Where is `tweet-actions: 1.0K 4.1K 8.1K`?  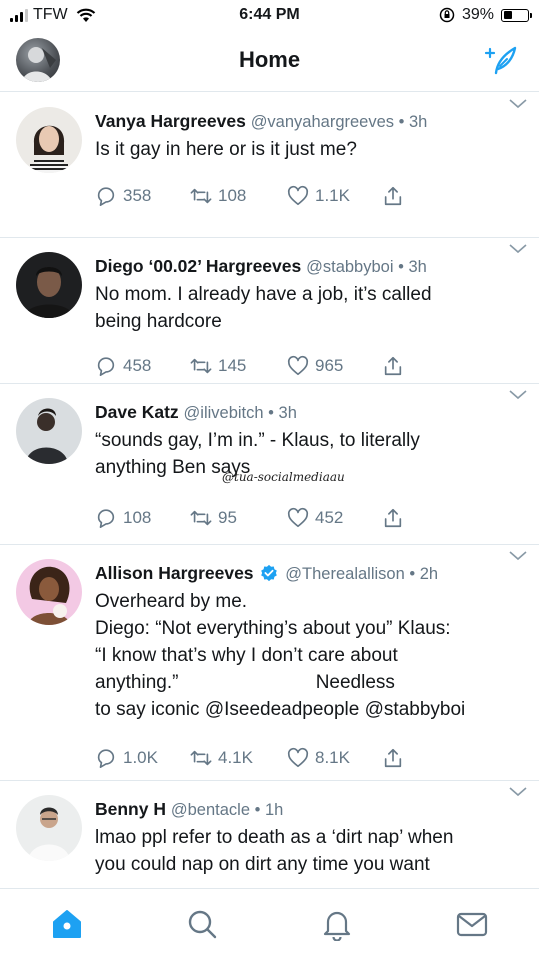
tweet-actions: 1.0K 4.1K 8.1K is located at coordinates (308, 758).